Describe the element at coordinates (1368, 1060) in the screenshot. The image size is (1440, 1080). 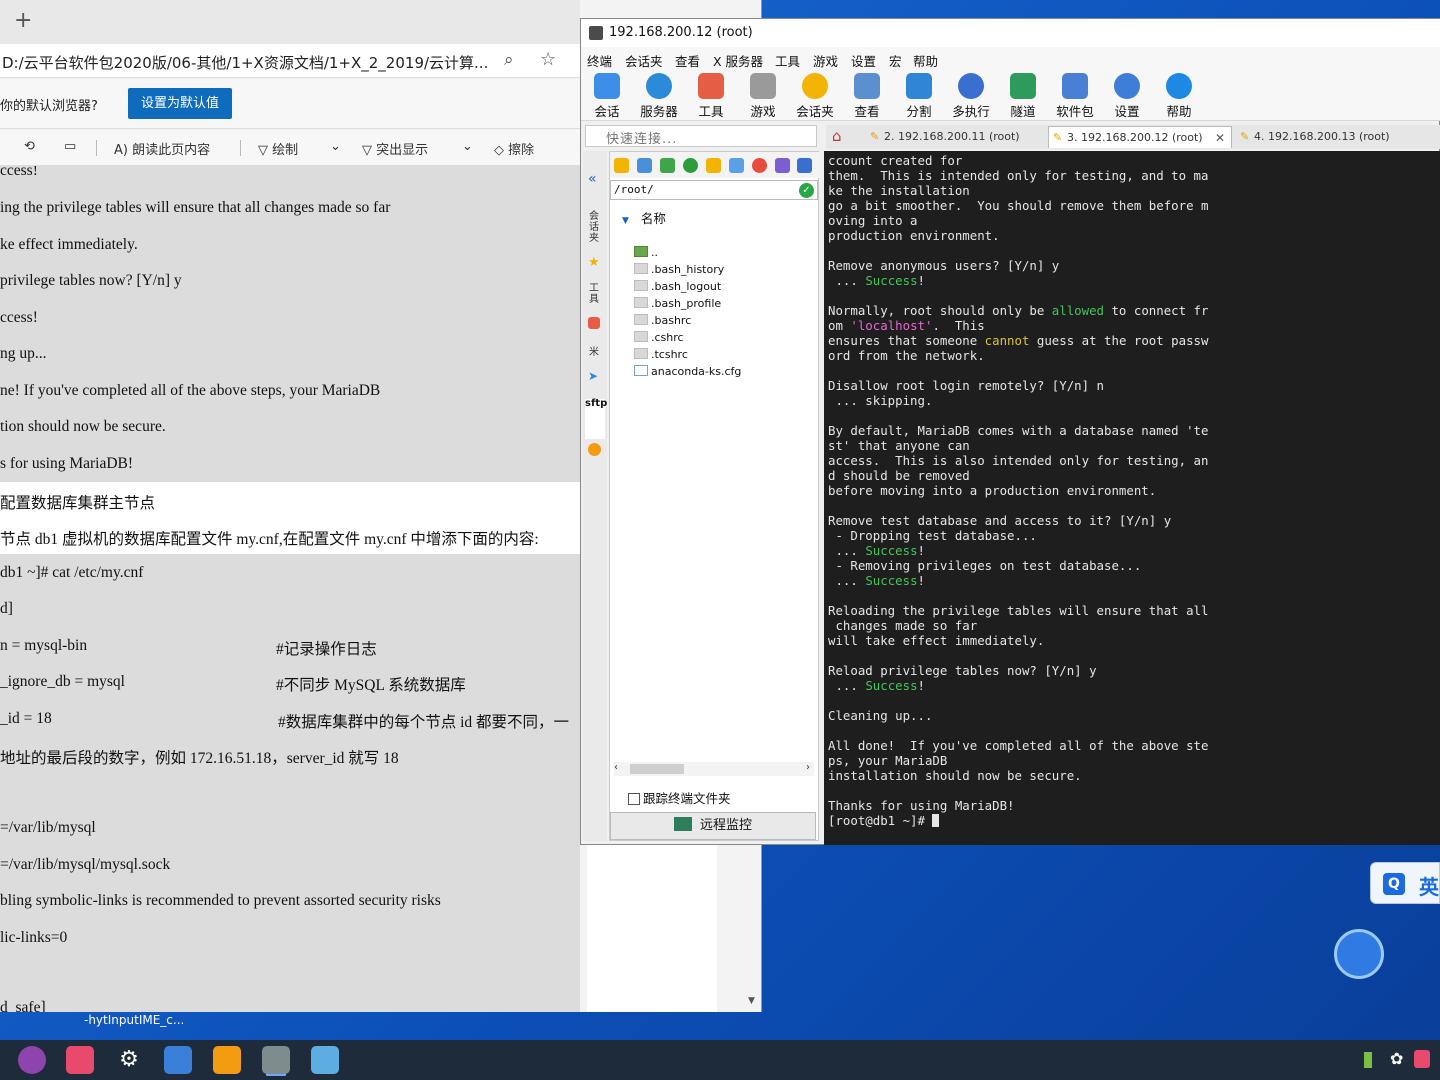
I see `battery-icon` at that location.